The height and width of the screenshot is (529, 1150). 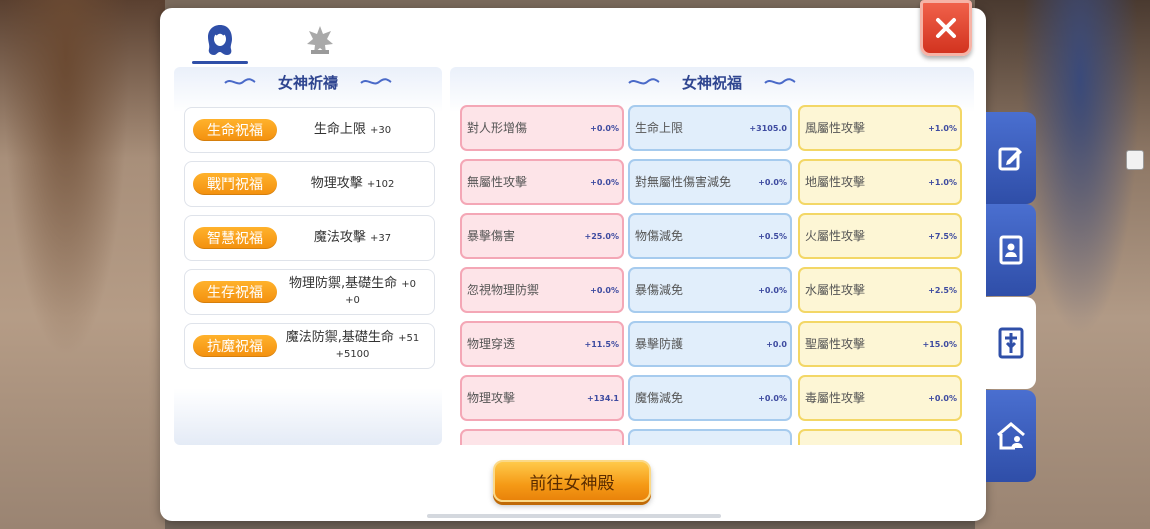 What do you see at coordinates (880, 128) in the screenshot?
I see `stat-card: 風屬性攻擊 +1.0%` at bounding box center [880, 128].